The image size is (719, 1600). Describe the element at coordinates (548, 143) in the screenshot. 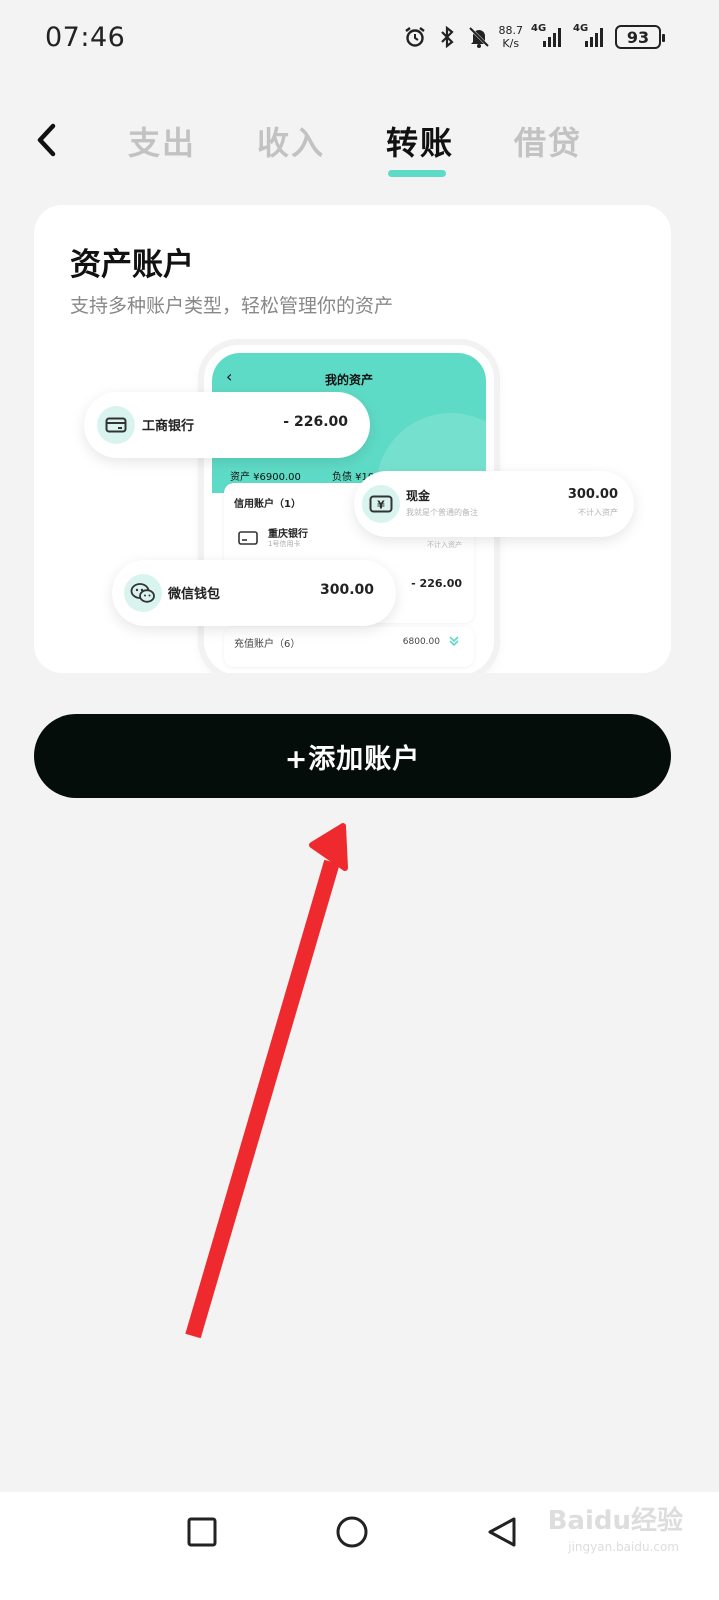

I see `tab-loan: 借贷` at that location.